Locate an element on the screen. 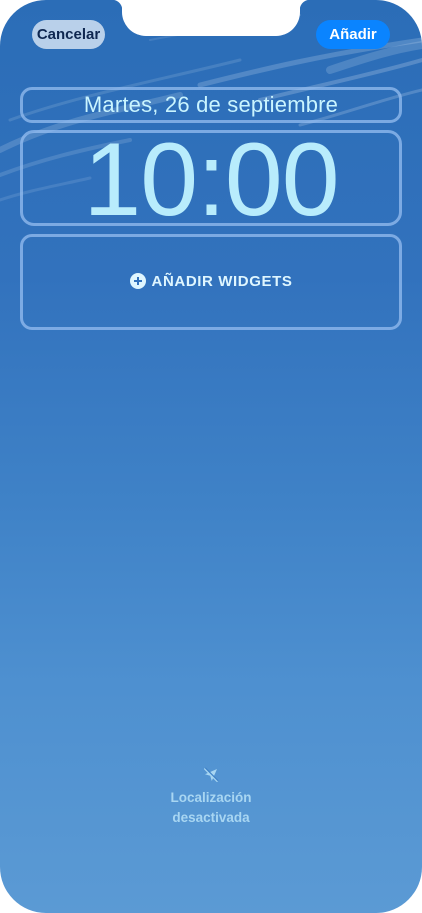  lock-screen-date: Martes, 26 de septiembre is located at coordinates (211, 104).